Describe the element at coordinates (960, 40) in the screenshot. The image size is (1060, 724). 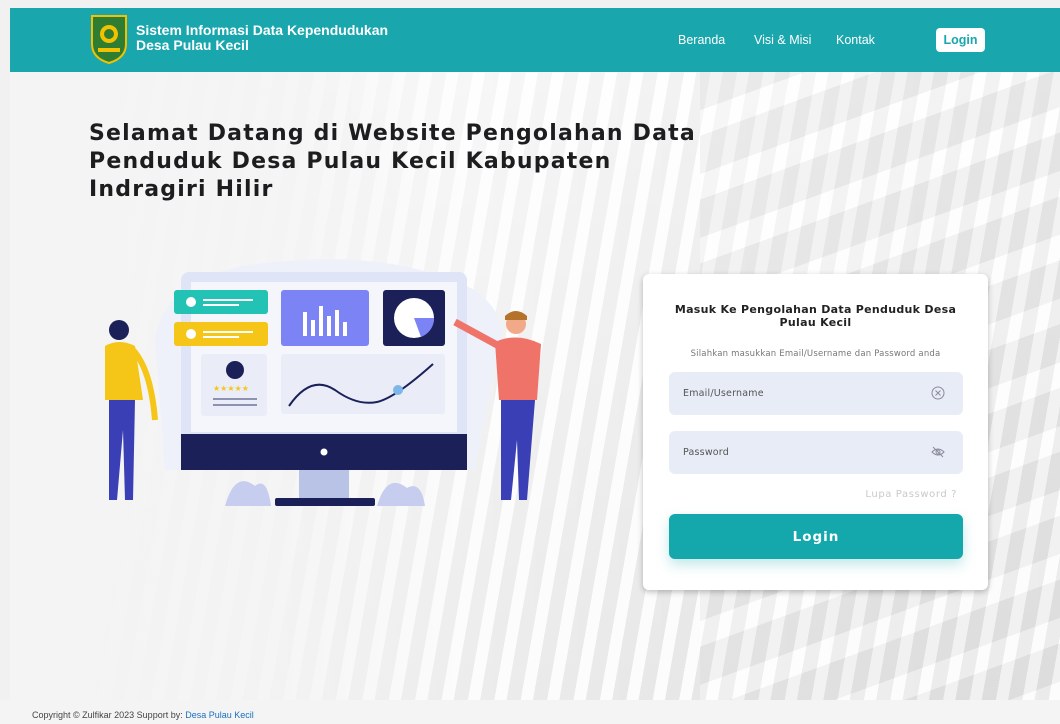
I see `header-login-button: Login` at that location.